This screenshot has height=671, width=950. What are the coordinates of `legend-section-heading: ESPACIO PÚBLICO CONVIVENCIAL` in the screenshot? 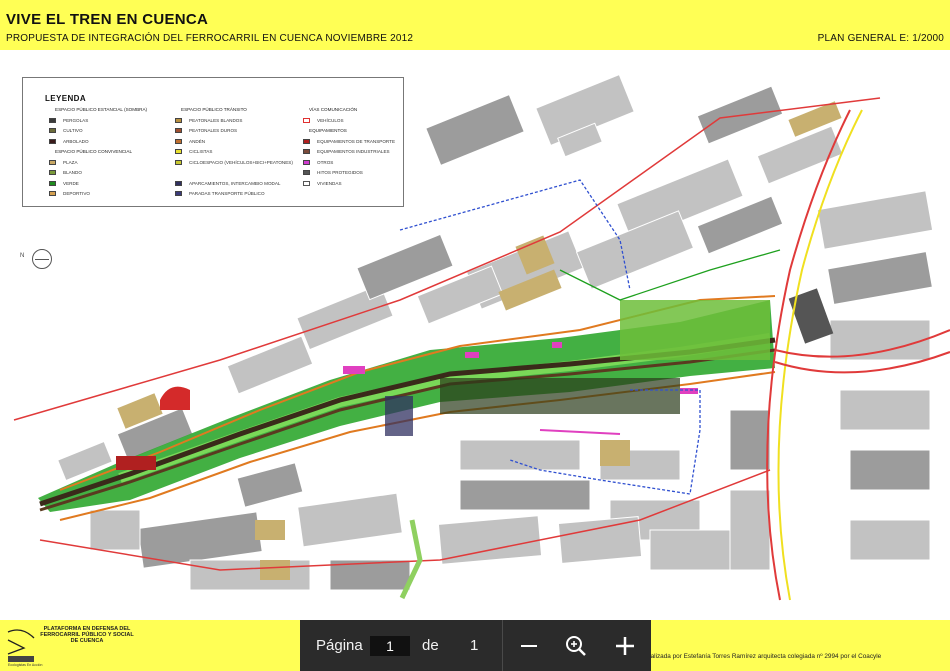 It's located at (96, 153).